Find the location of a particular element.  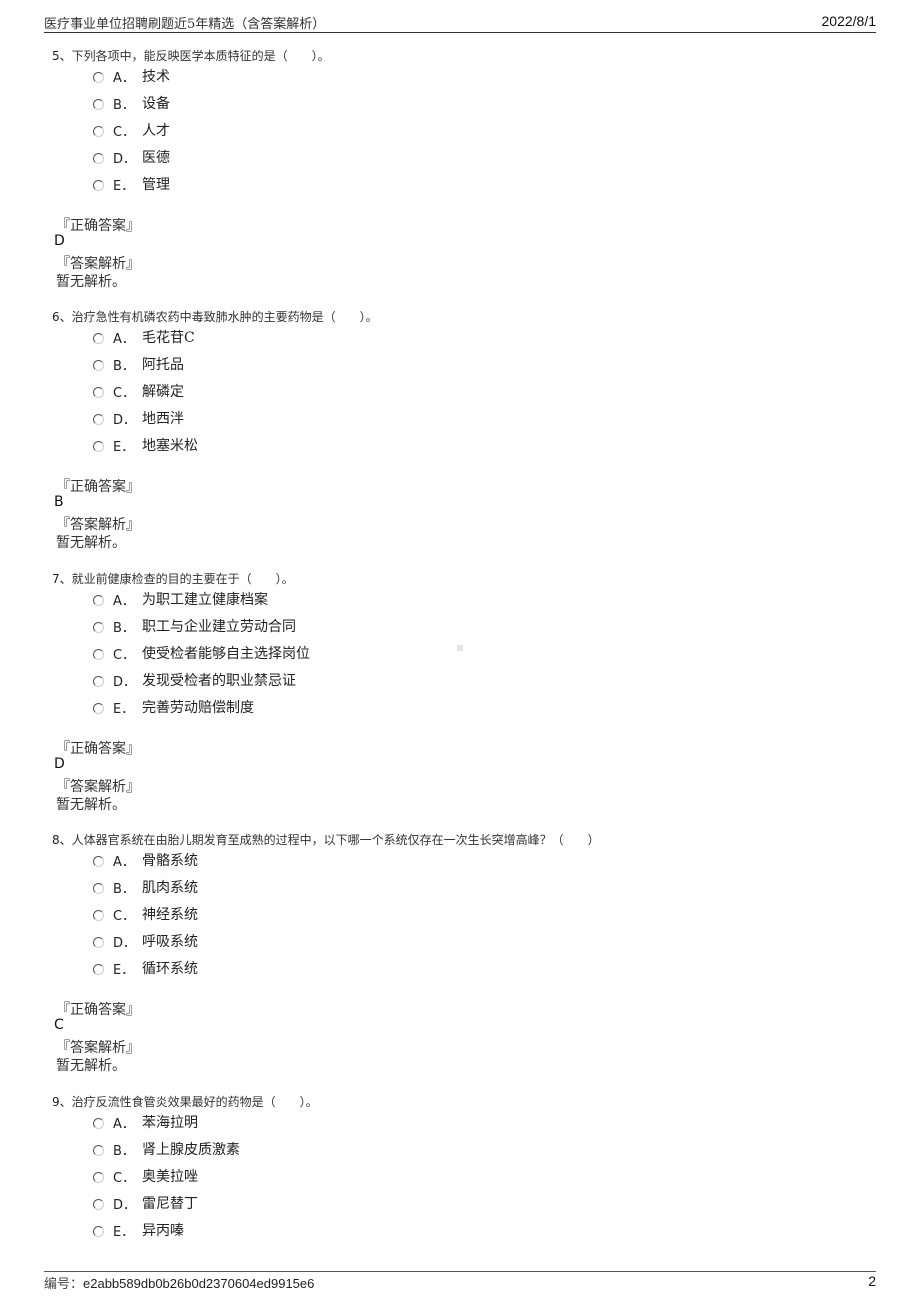

option-text: 职工与企业建立劳动合同 is located at coordinates (219, 627).